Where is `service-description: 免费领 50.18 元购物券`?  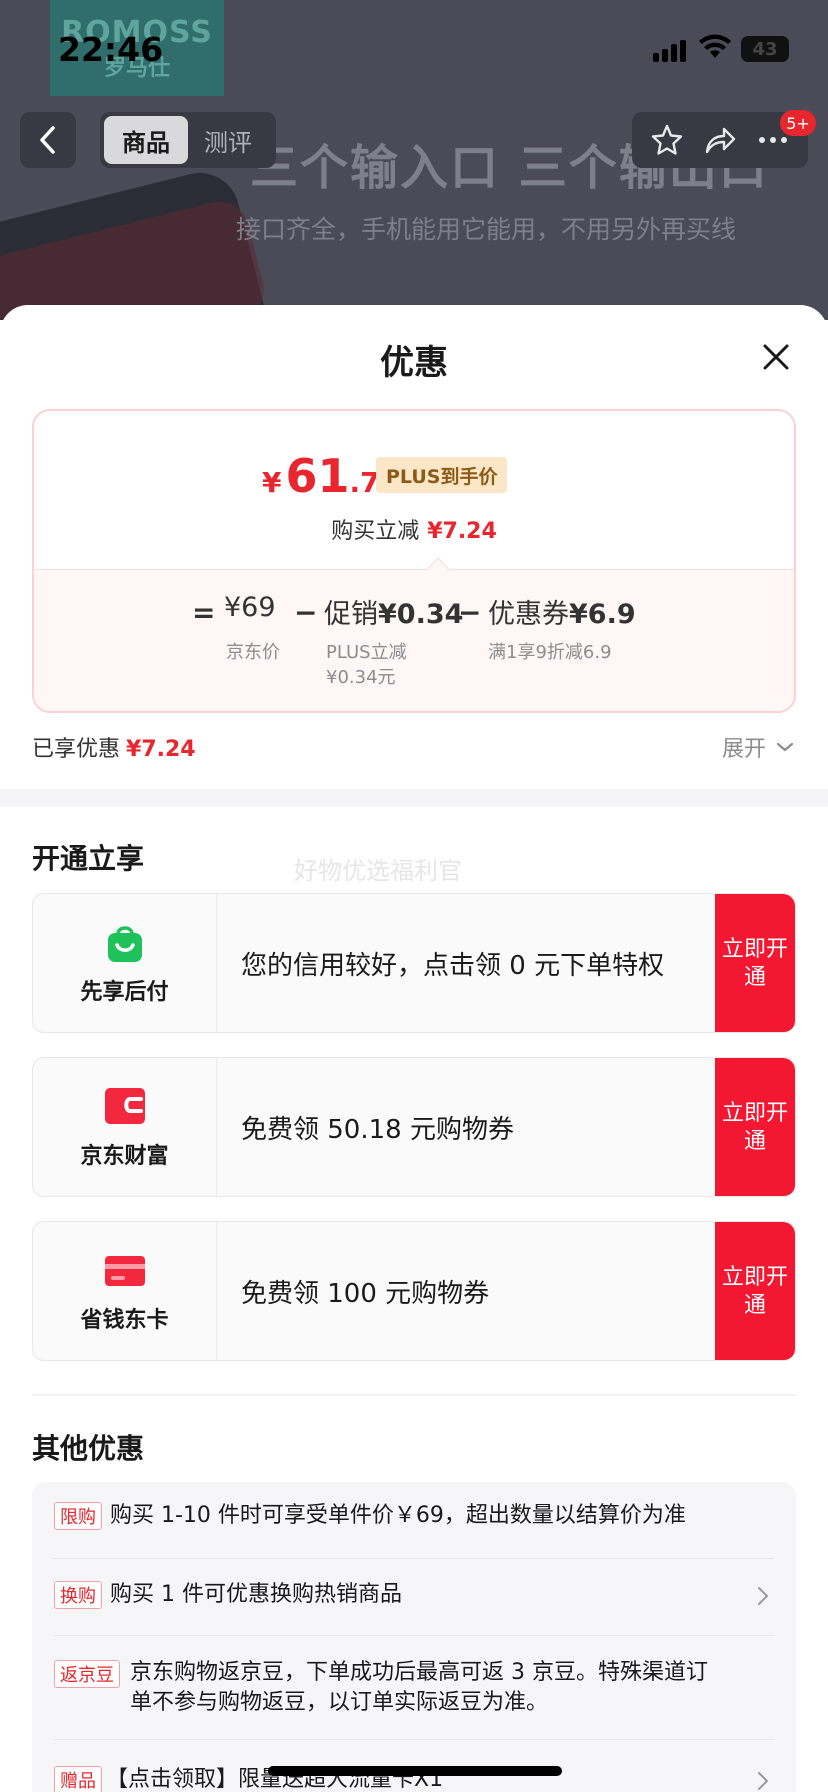
service-description: 免费领 50.18 元购物券 is located at coordinates (377, 1129).